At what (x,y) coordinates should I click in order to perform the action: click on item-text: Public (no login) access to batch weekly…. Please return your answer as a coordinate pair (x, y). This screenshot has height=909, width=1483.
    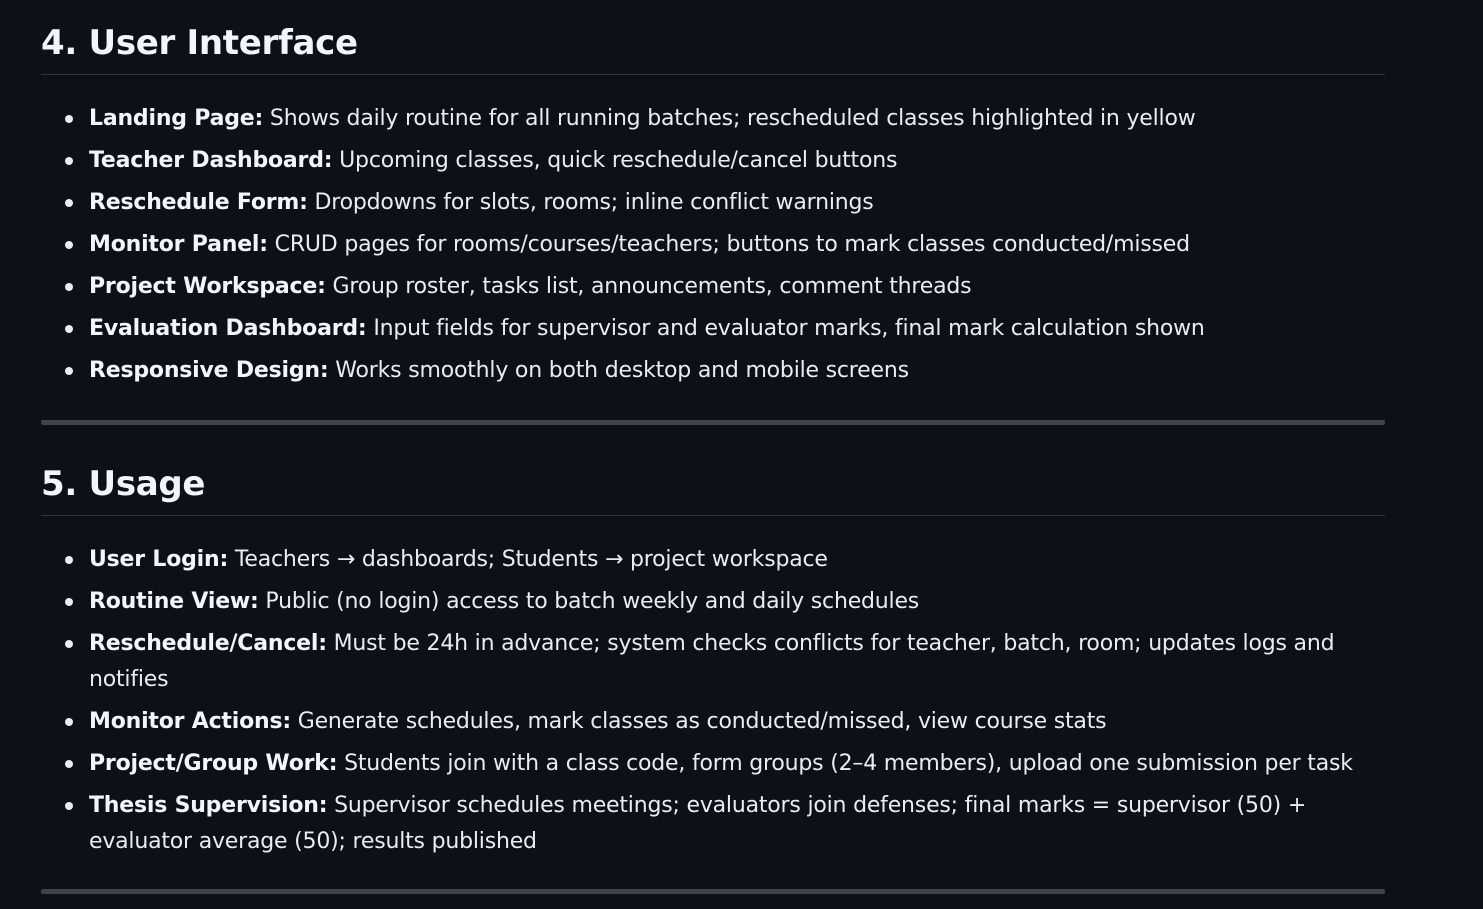
    Looking at the image, I should click on (589, 601).